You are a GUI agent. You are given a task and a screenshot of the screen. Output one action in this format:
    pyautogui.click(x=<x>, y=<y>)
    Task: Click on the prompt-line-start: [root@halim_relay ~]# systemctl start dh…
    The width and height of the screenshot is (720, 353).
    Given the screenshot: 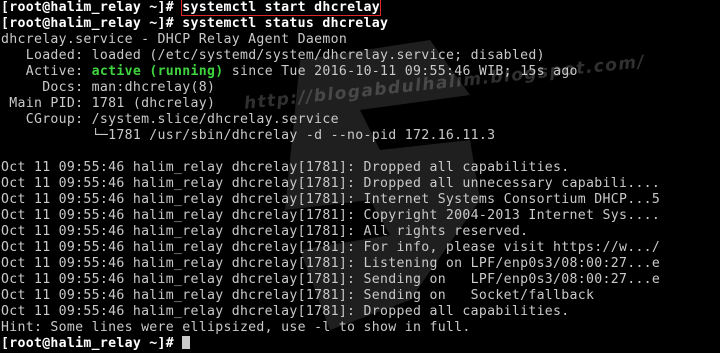 What is the action you would take?
    pyautogui.click(x=360, y=8)
    